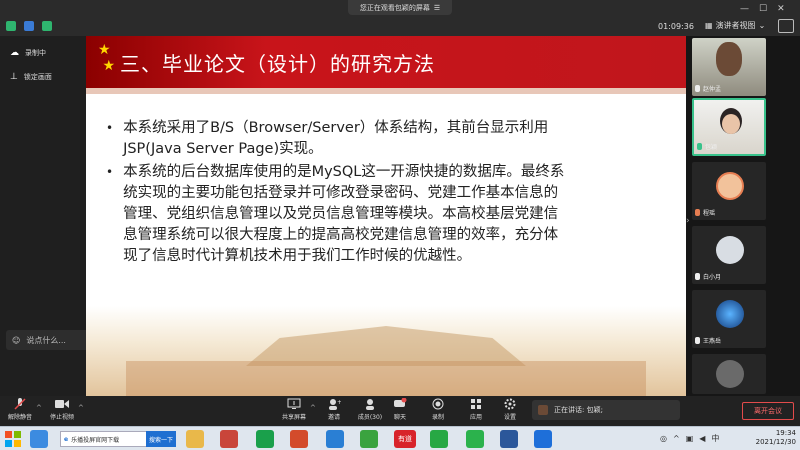 The image size is (800, 450). I want to click on screen-share-banner: 您正在观看包颖的屏幕 ☰, so click(400, 7).